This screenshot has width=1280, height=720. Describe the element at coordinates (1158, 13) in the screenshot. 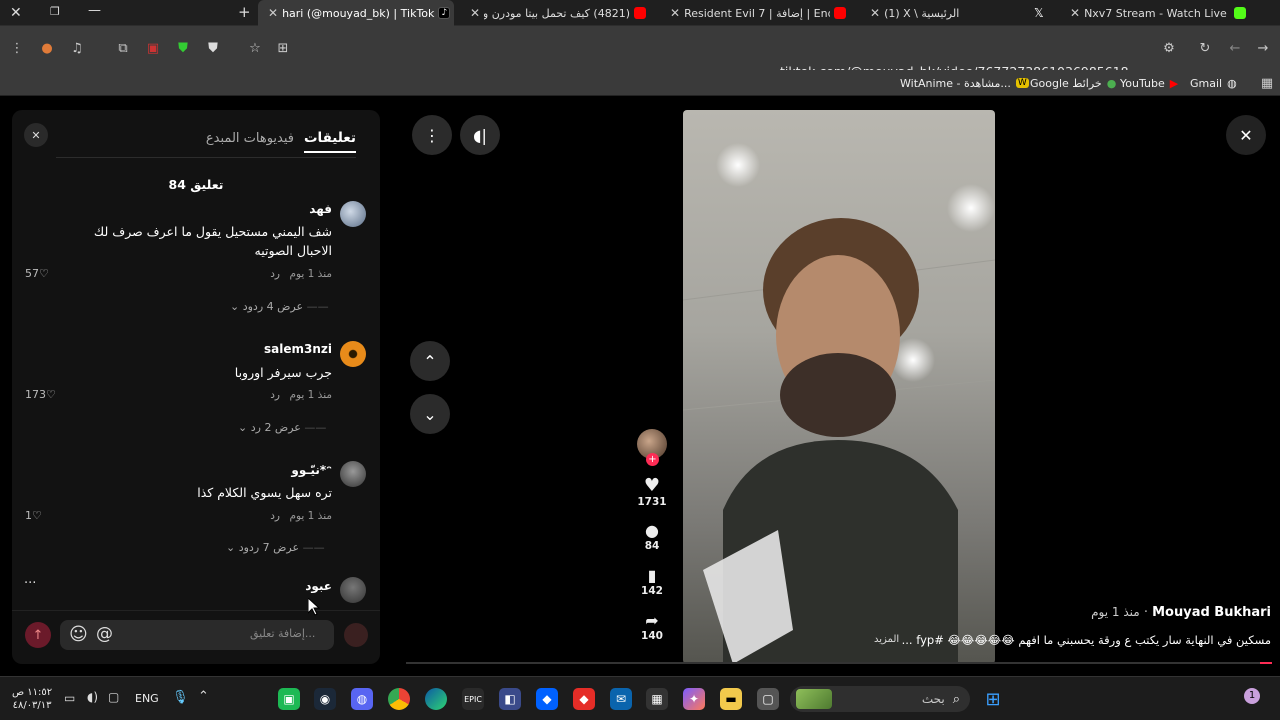

I see `tab-kick: ✕ Nxv7 Stream - Watch Live on Ki` at that location.